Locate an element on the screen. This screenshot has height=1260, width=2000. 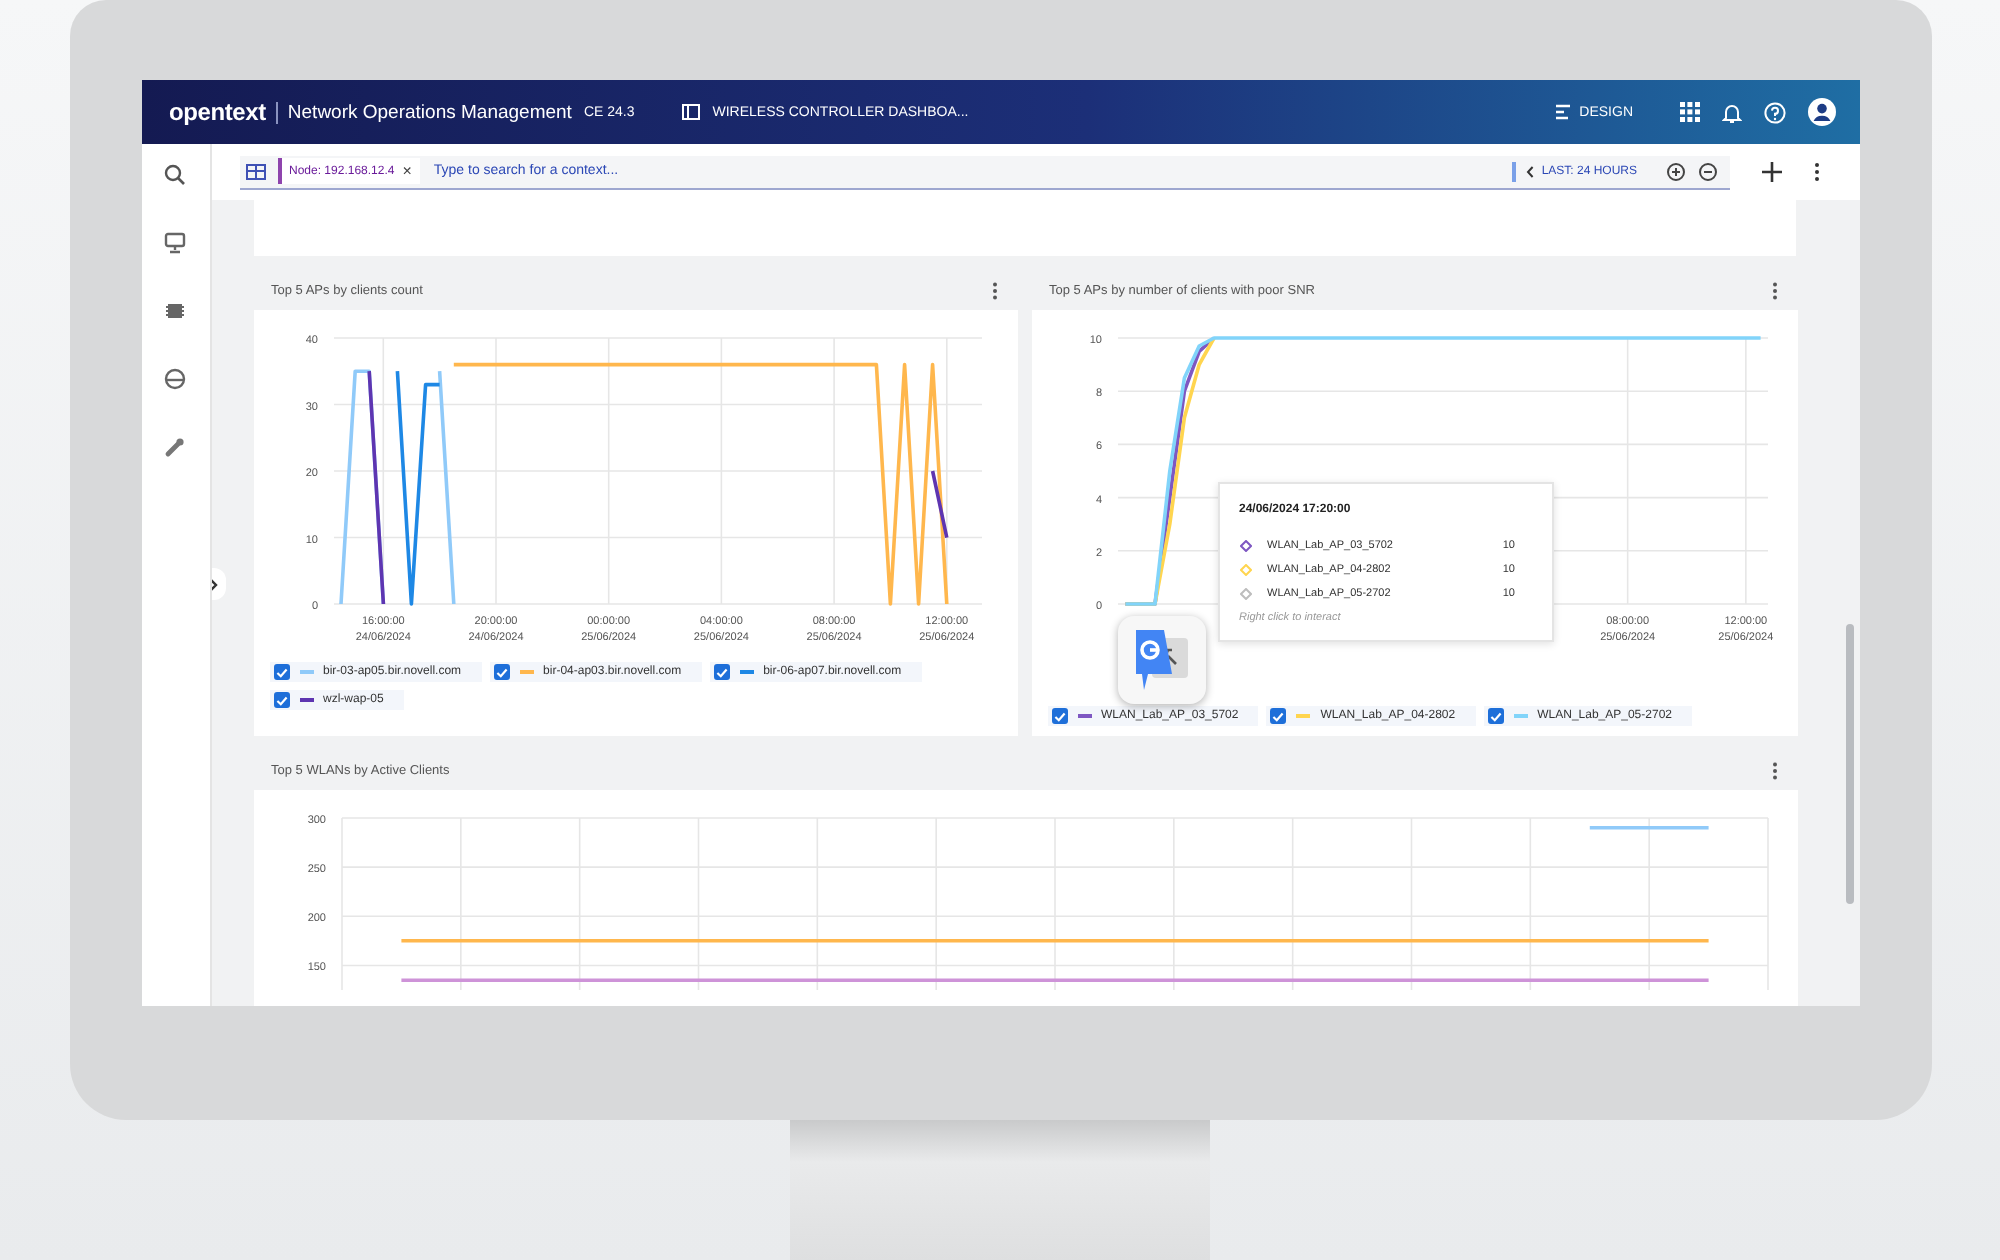
chip-icon is located at coordinates (175, 311).